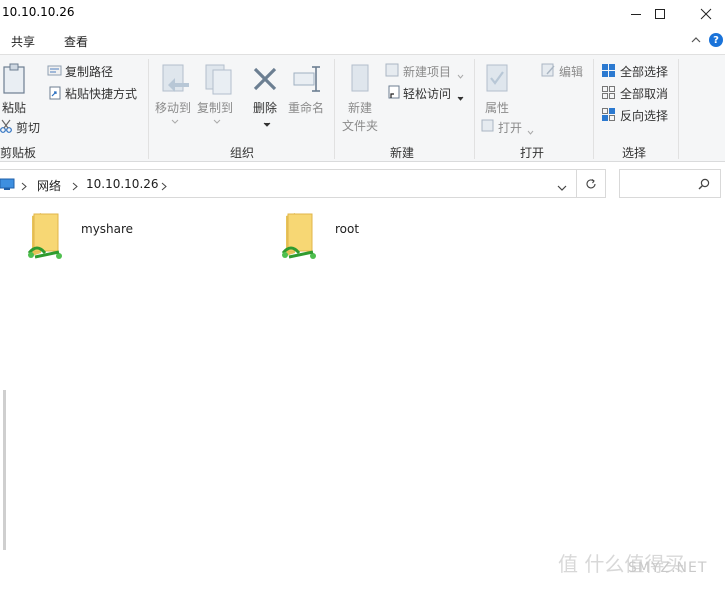  I want to click on properties-icon, so click(497, 78).